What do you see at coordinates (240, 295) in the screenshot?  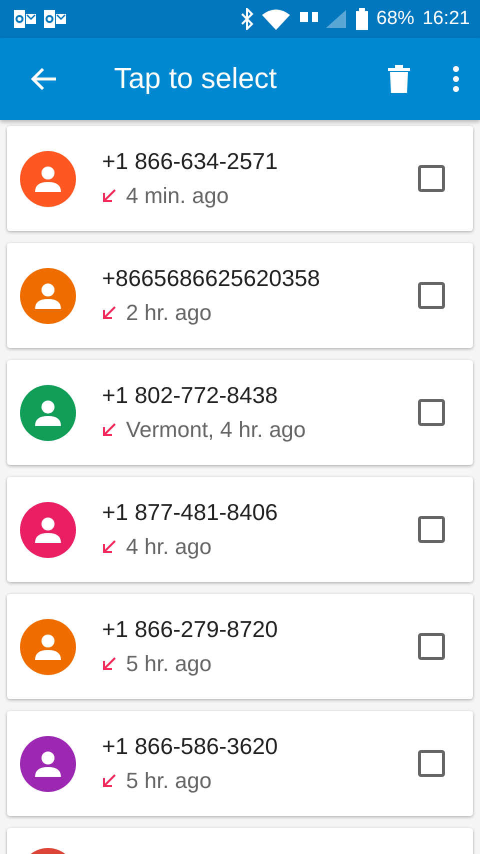 I see `call-card: +8665686625620358 2 hr. ago` at bounding box center [240, 295].